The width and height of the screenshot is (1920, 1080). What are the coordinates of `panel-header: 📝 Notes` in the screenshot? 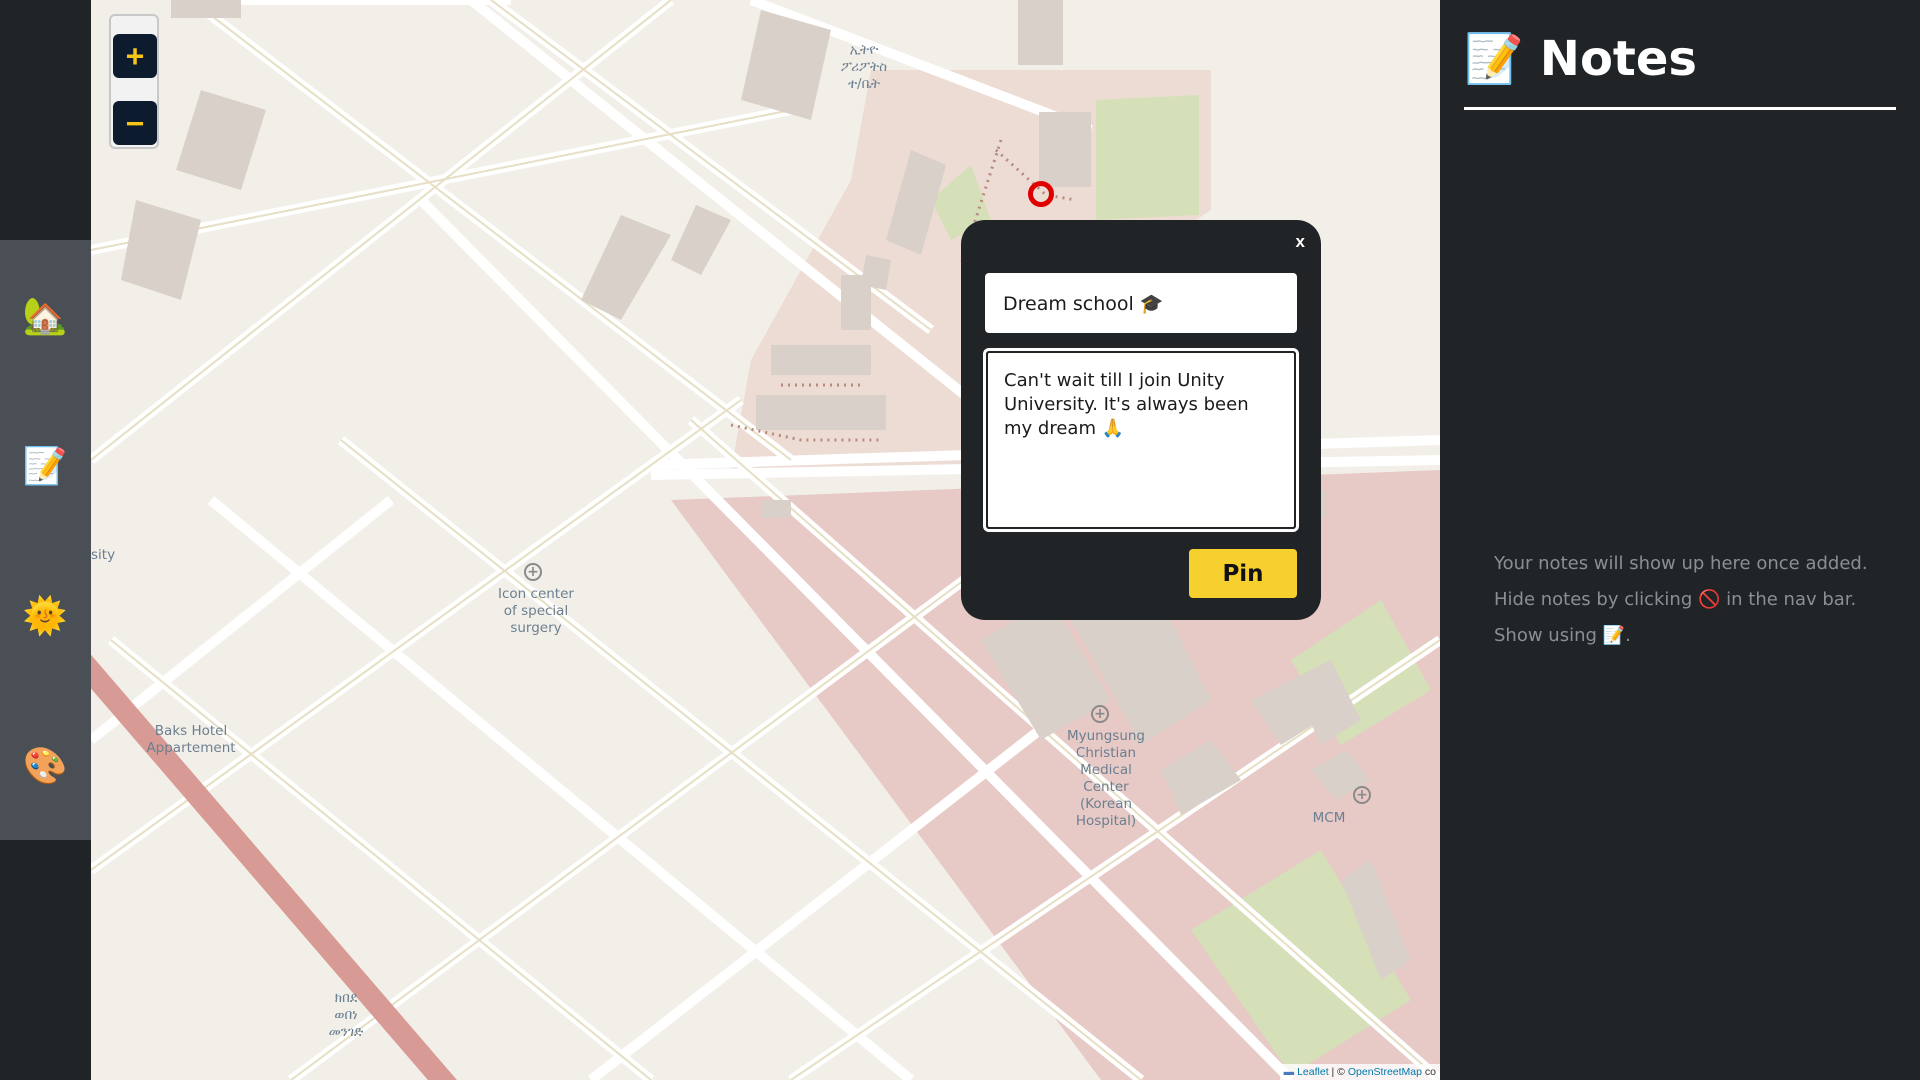 It's located at (1580, 59).